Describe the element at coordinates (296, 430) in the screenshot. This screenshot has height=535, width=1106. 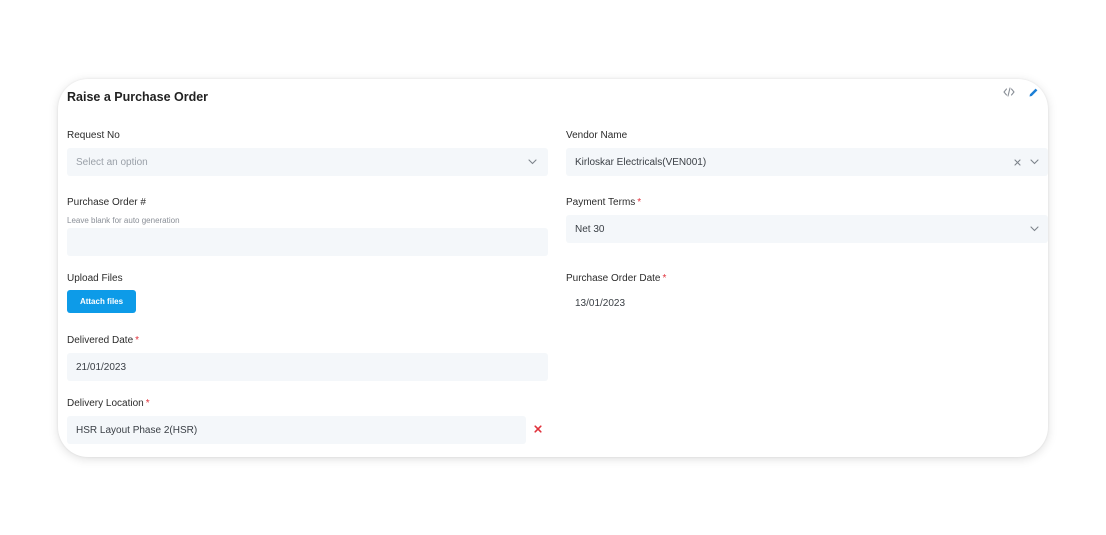
I see `delivery-location-input: HSR Layout Phase 2(HSR)` at that location.